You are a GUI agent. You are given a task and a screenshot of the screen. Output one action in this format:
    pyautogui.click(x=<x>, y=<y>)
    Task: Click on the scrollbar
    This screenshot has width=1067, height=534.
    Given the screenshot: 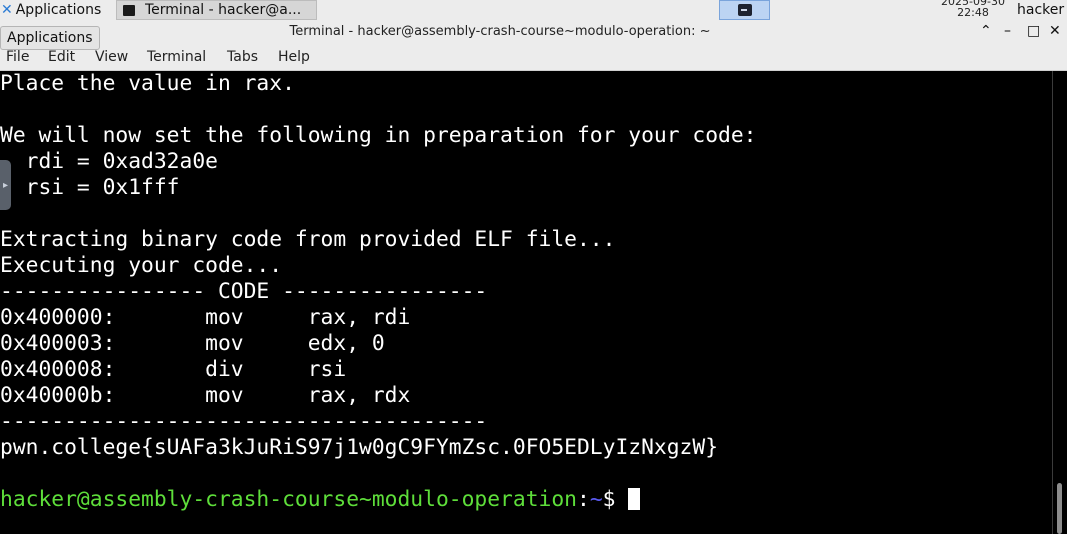 What is the action you would take?
    pyautogui.click(x=1059, y=302)
    